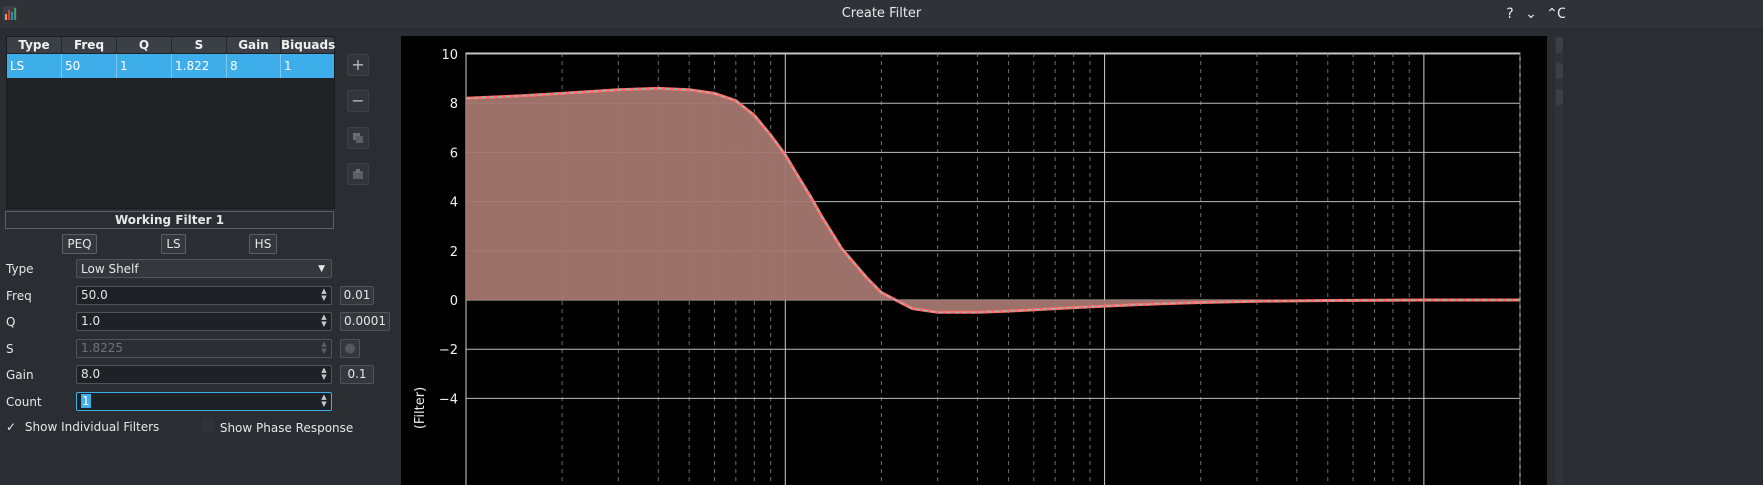  What do you see at coordinates (110, 269) in the screenshot?
I see `type-select-value: Low Shelf` at bounding box center [110, 269].